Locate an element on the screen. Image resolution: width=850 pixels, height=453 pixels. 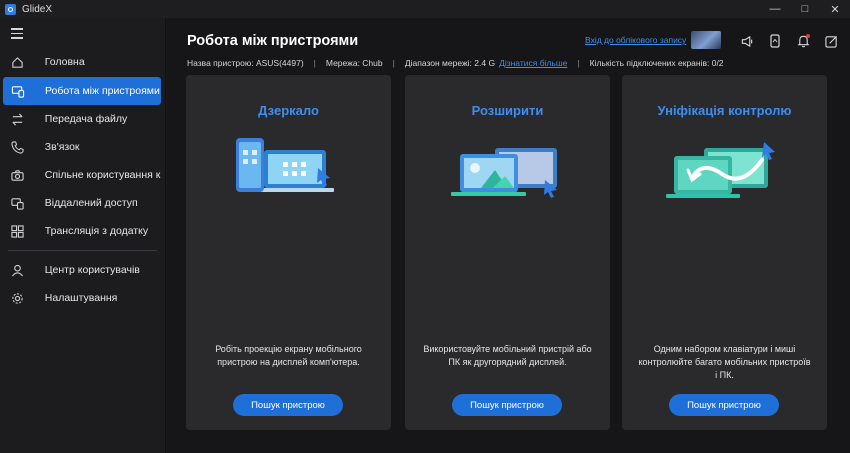
sidebar-item-label: Центр користувачів is located at coordinates (92, 270).